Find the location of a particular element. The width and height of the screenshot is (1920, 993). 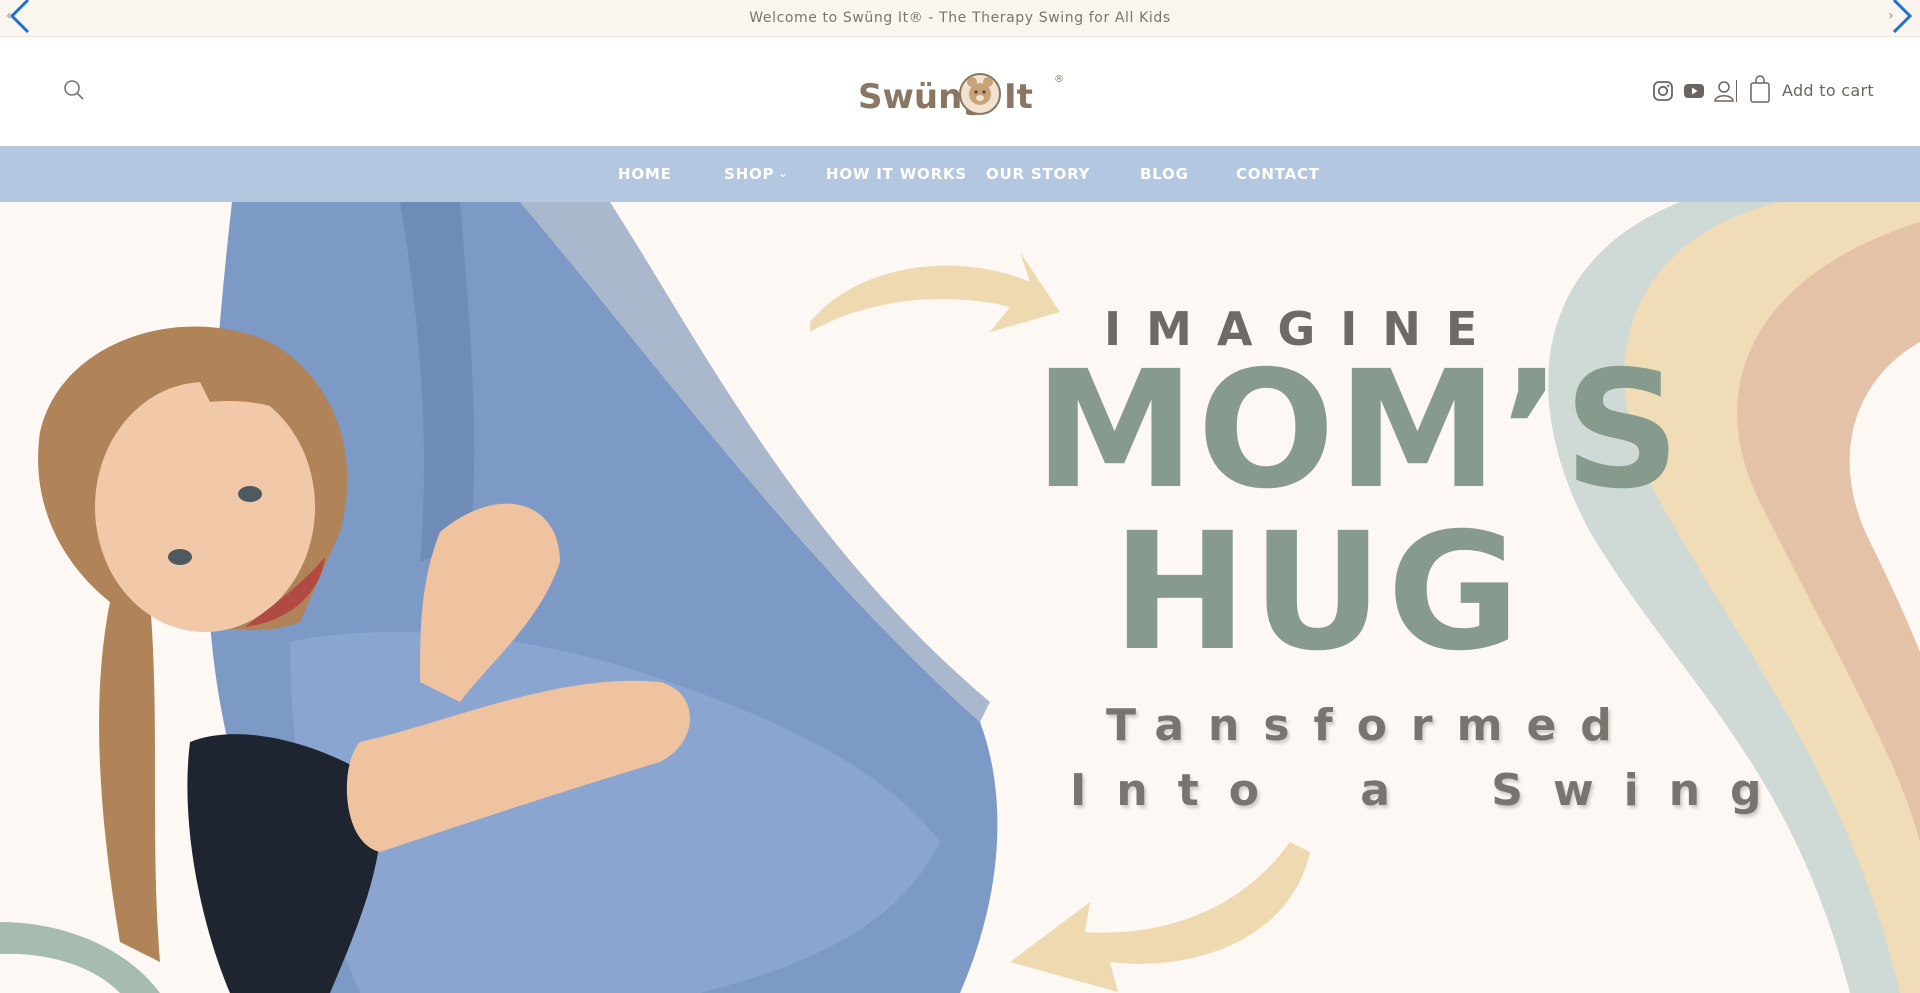

nav-item-home: HOME is located at coordinates (645, 174).